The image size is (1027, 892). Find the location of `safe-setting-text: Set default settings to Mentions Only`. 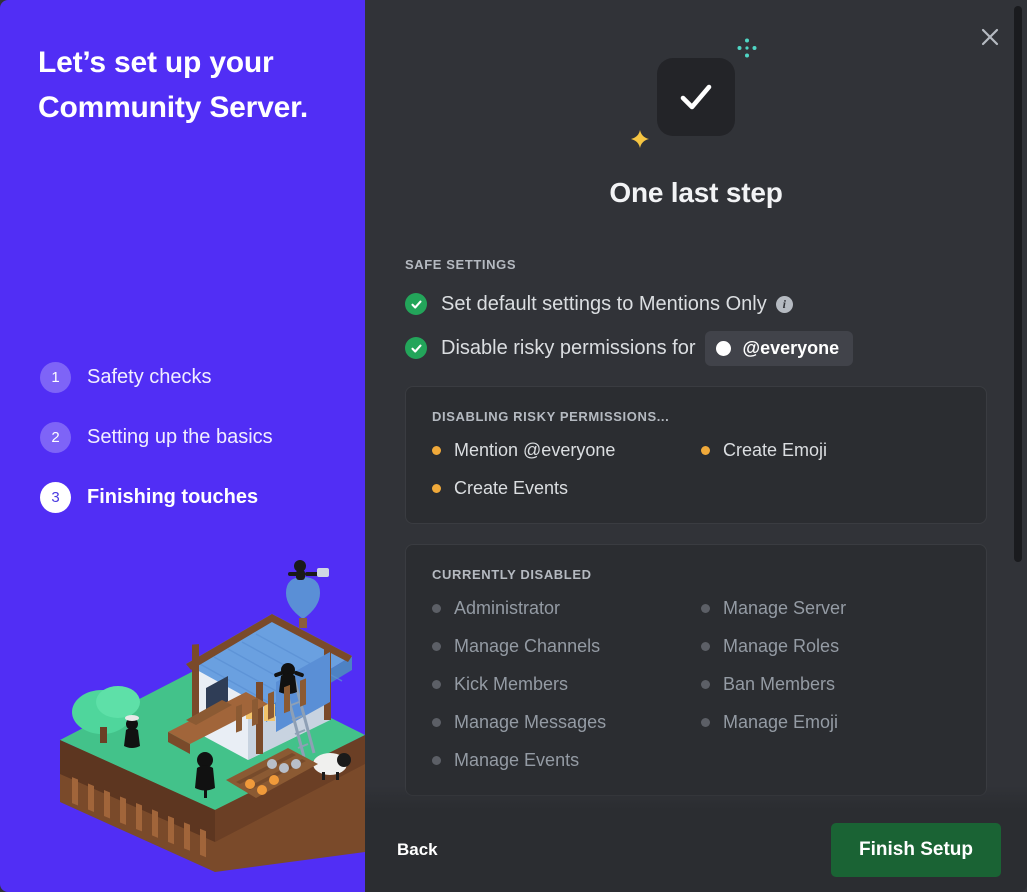

safe-setting-text: Set default settings to Mentions Only is located at coordinates (604, 303).